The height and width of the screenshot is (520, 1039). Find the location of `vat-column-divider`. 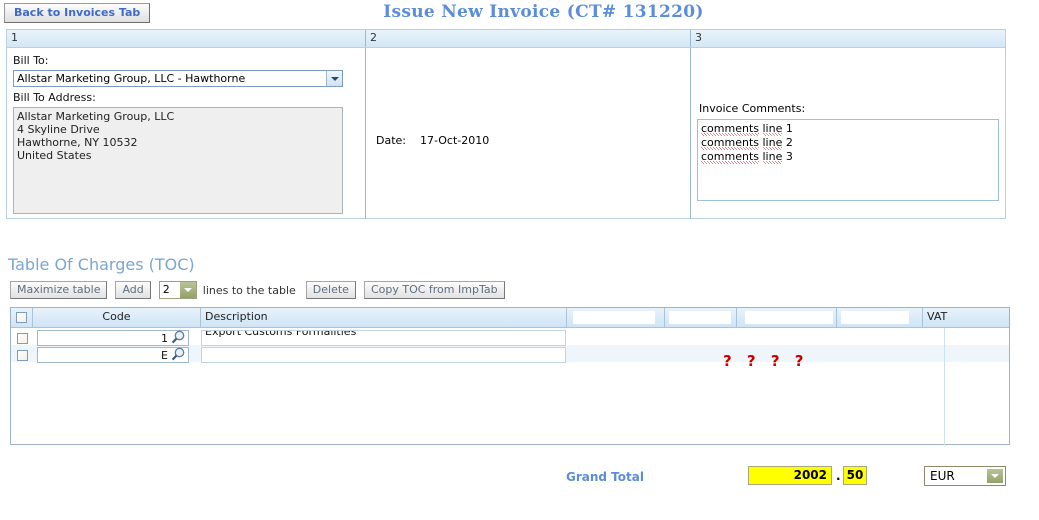

vat-column-divider is located at coordinates (944, 386).